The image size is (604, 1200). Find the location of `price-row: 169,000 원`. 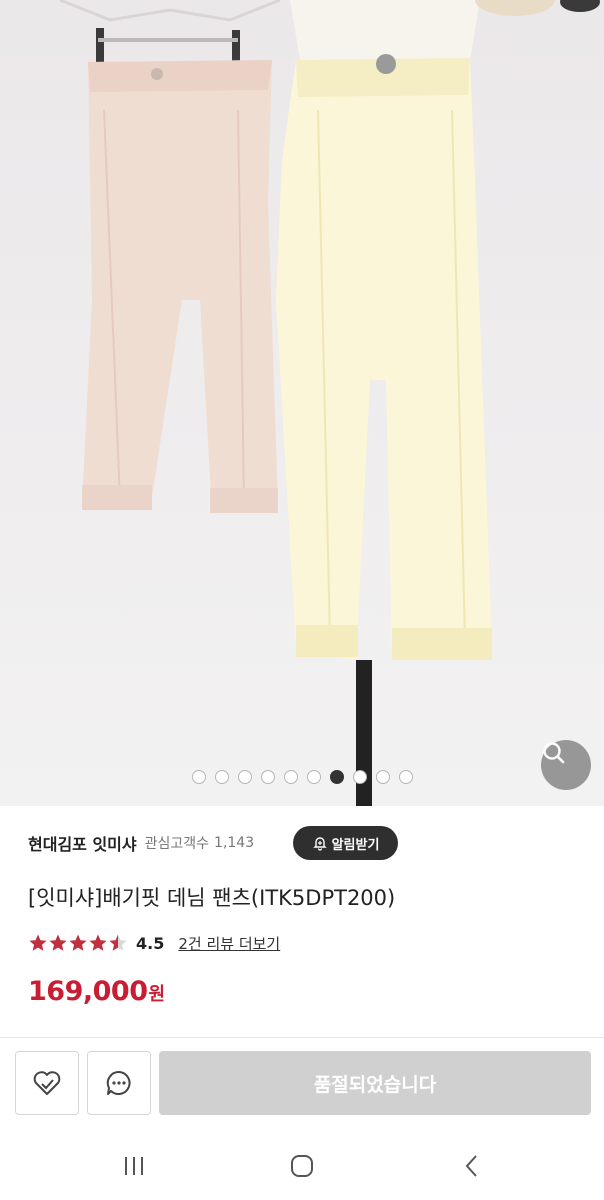

price-row: 169,000 원 is located at coordinates (96, 991).